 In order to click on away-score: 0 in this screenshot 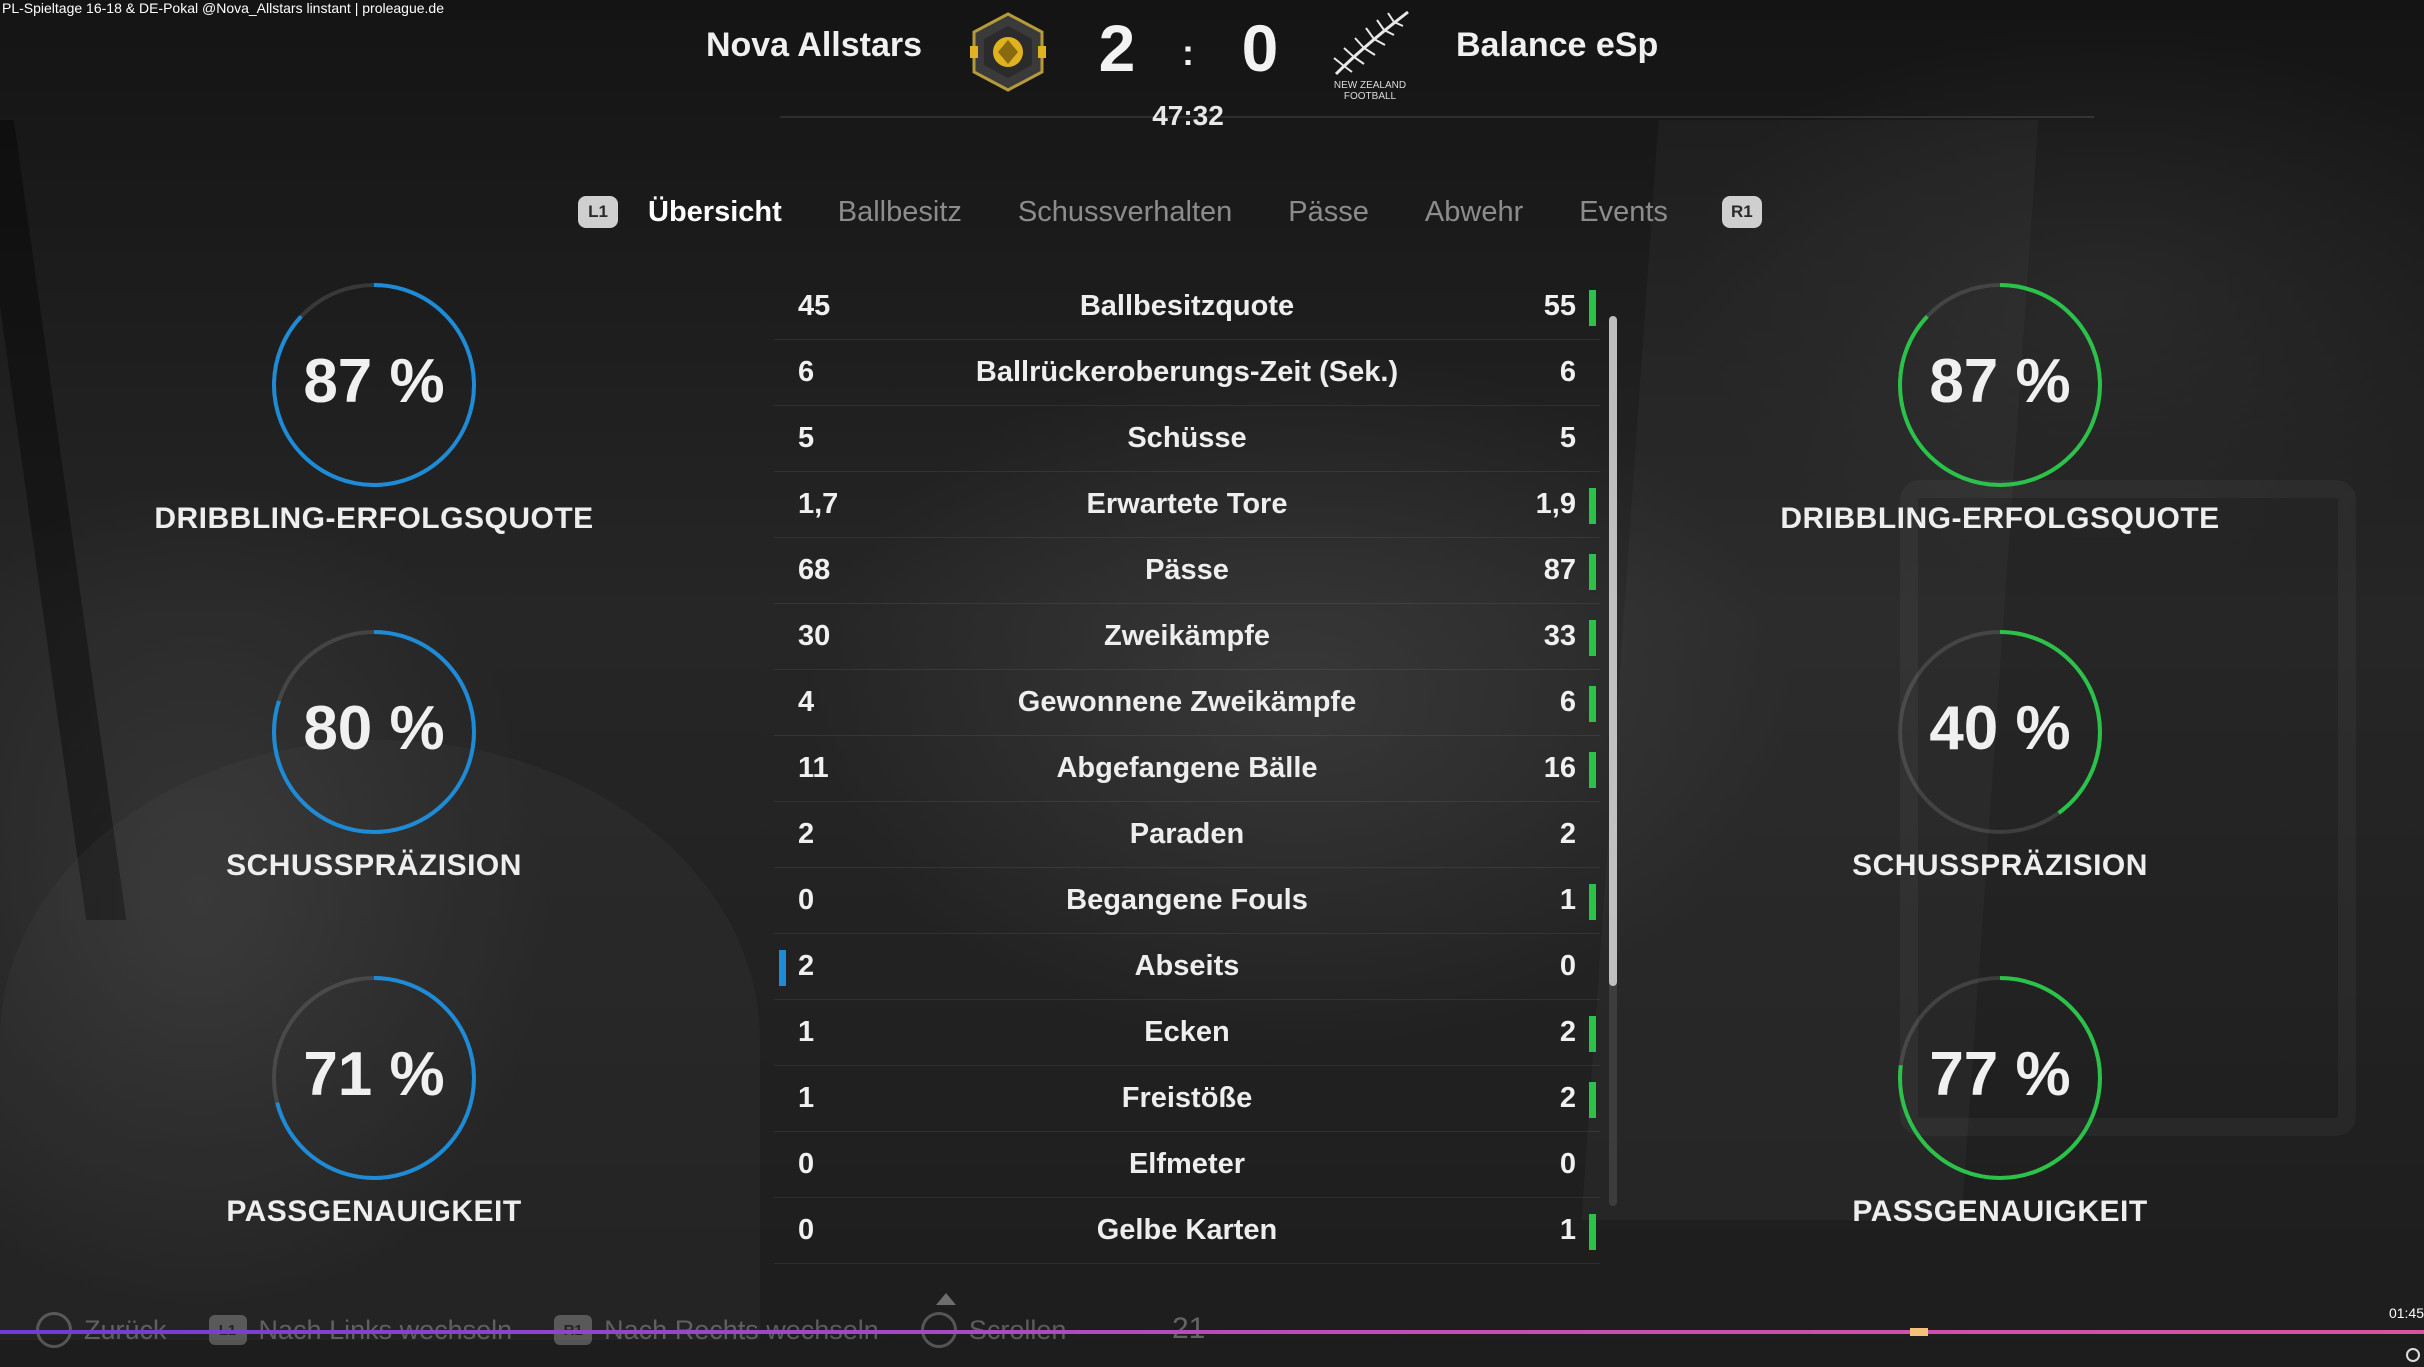, I will do `click(1260, 48)`.